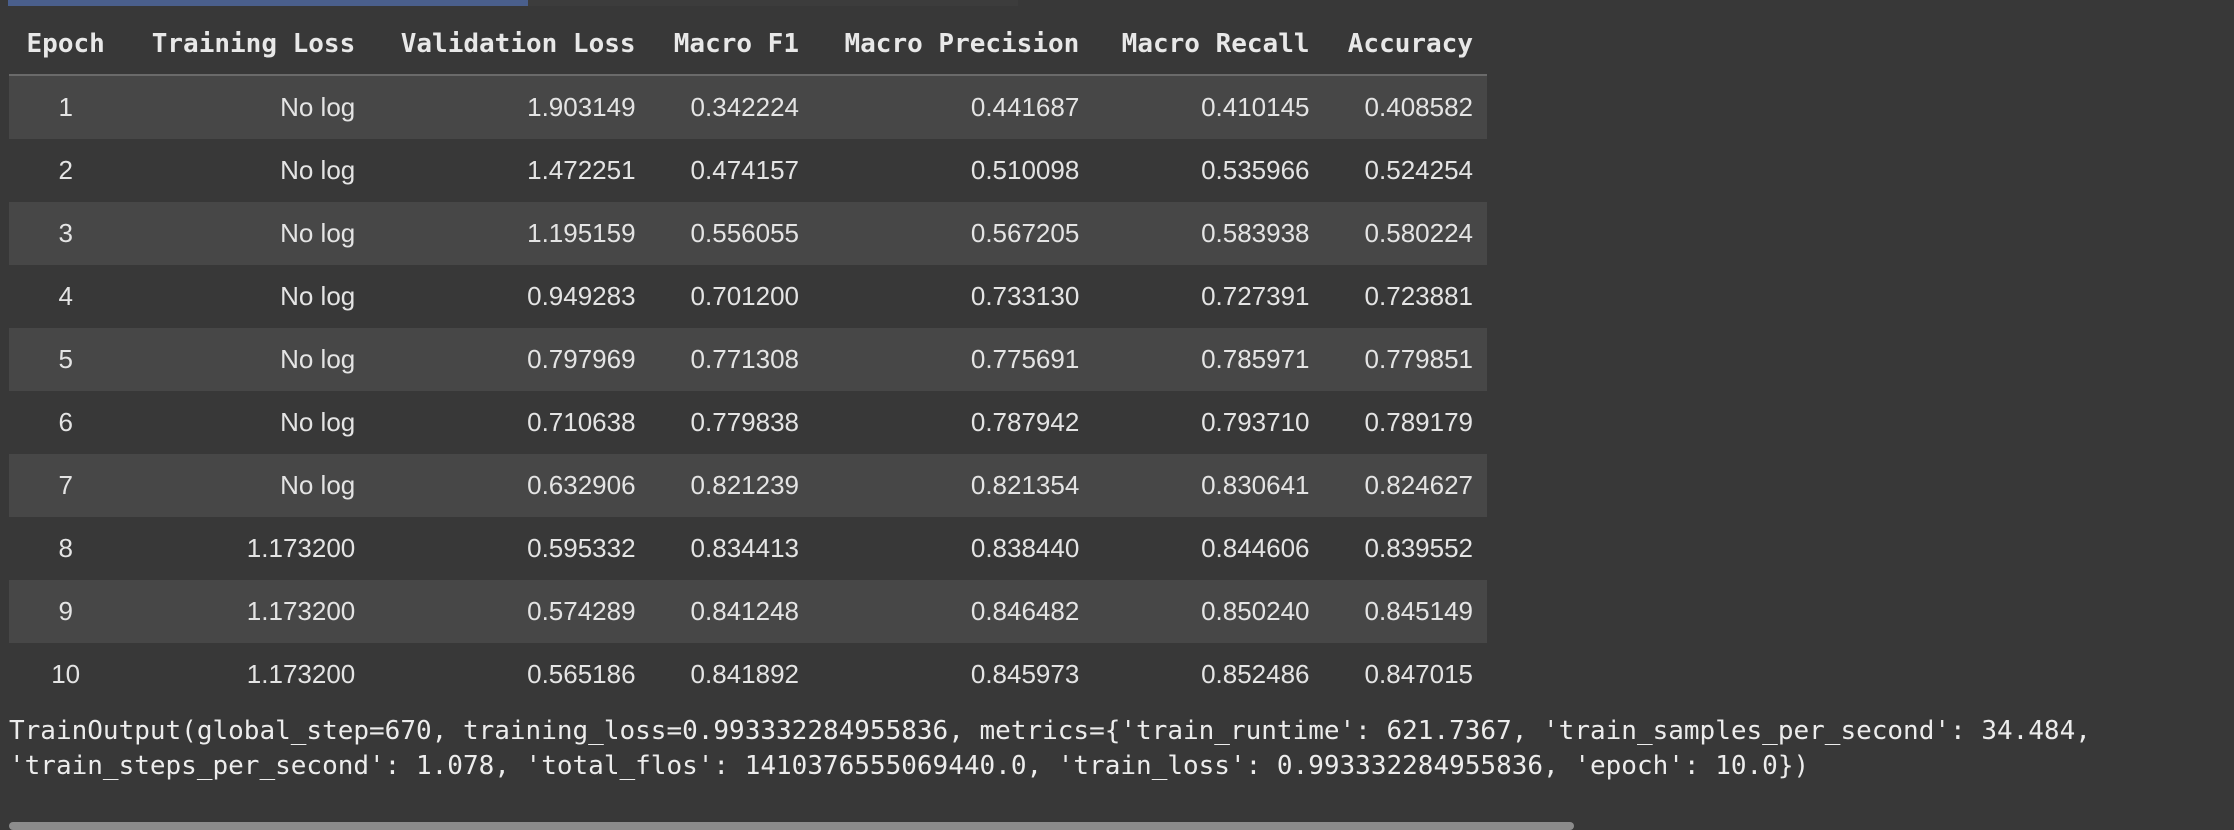 The image size is (2234, 830). I want to click on cell-epoch: 9, so click(66, 611).